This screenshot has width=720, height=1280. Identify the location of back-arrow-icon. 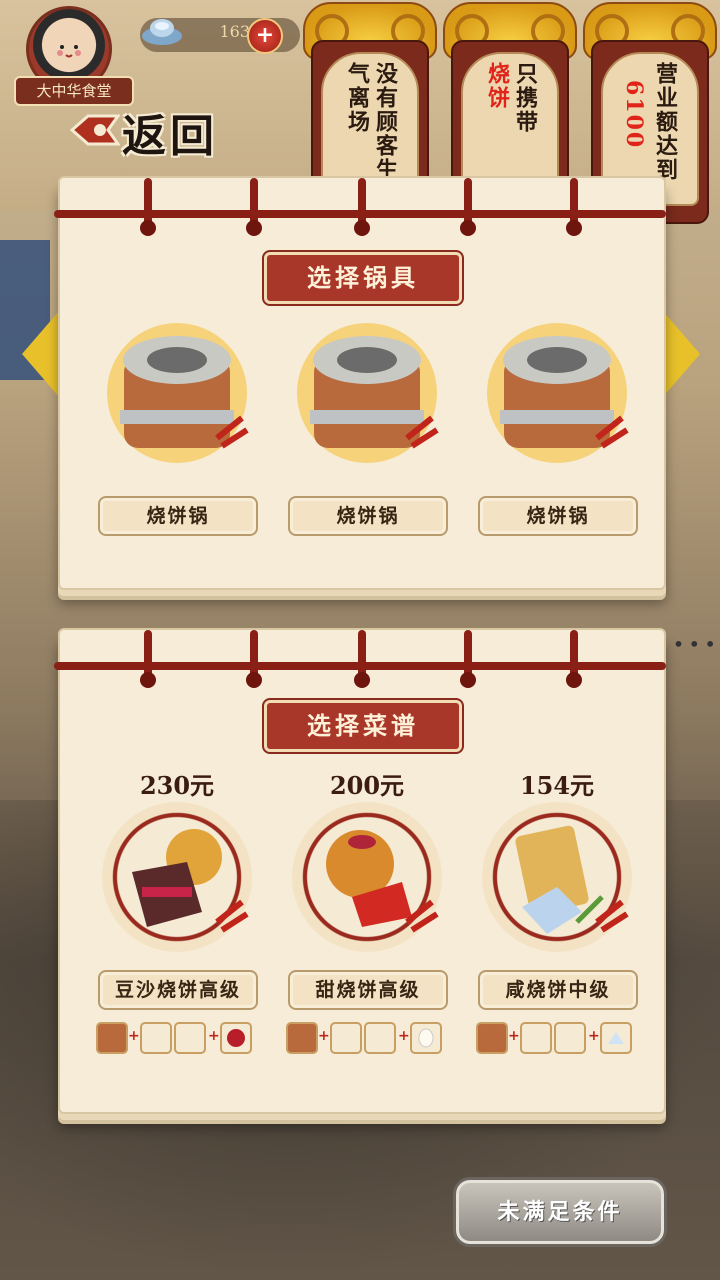
(95, 130).